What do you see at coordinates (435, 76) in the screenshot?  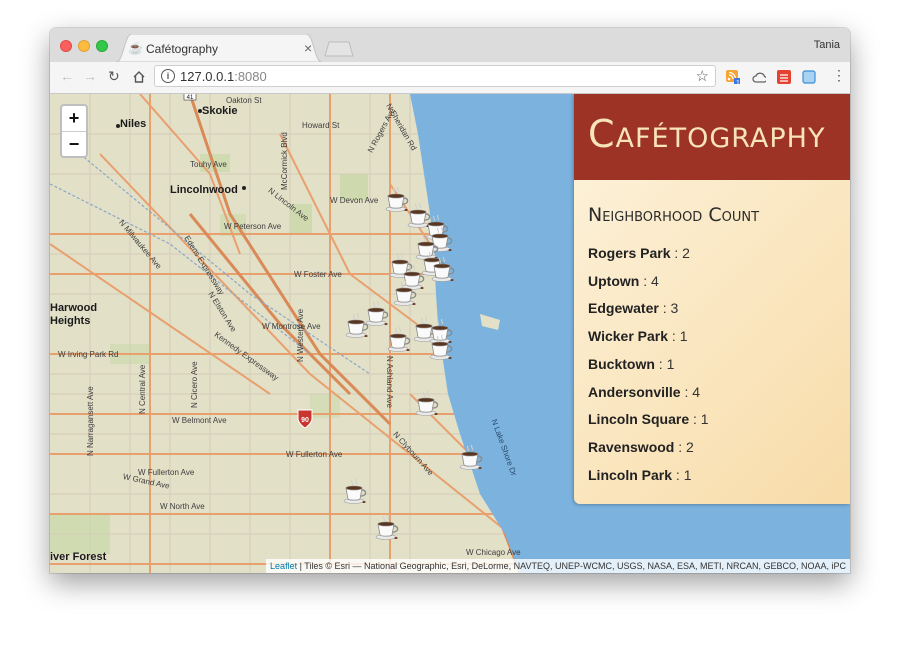 I see `address-bar: i 127.0.0.1:8080 ☆` at bounding box center [435, 76].